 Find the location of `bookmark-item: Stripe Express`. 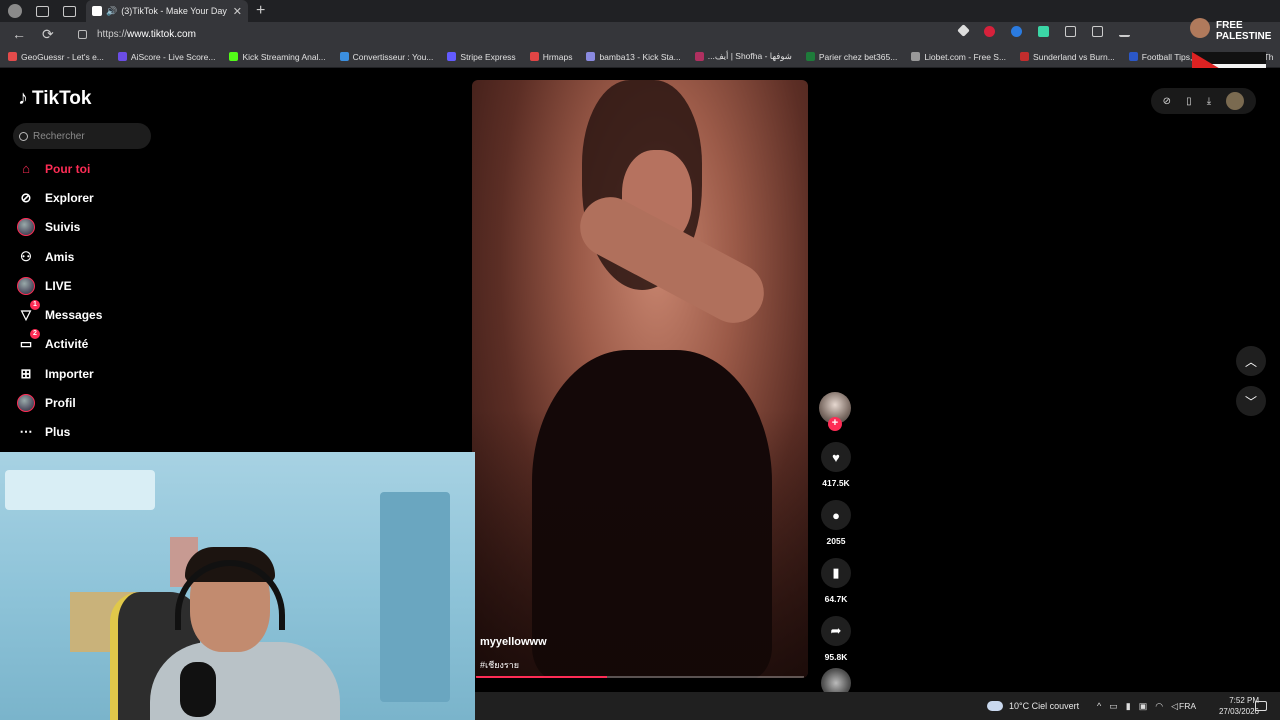

bookmark-item: Stripe Express is located at coordinates (481, 56).